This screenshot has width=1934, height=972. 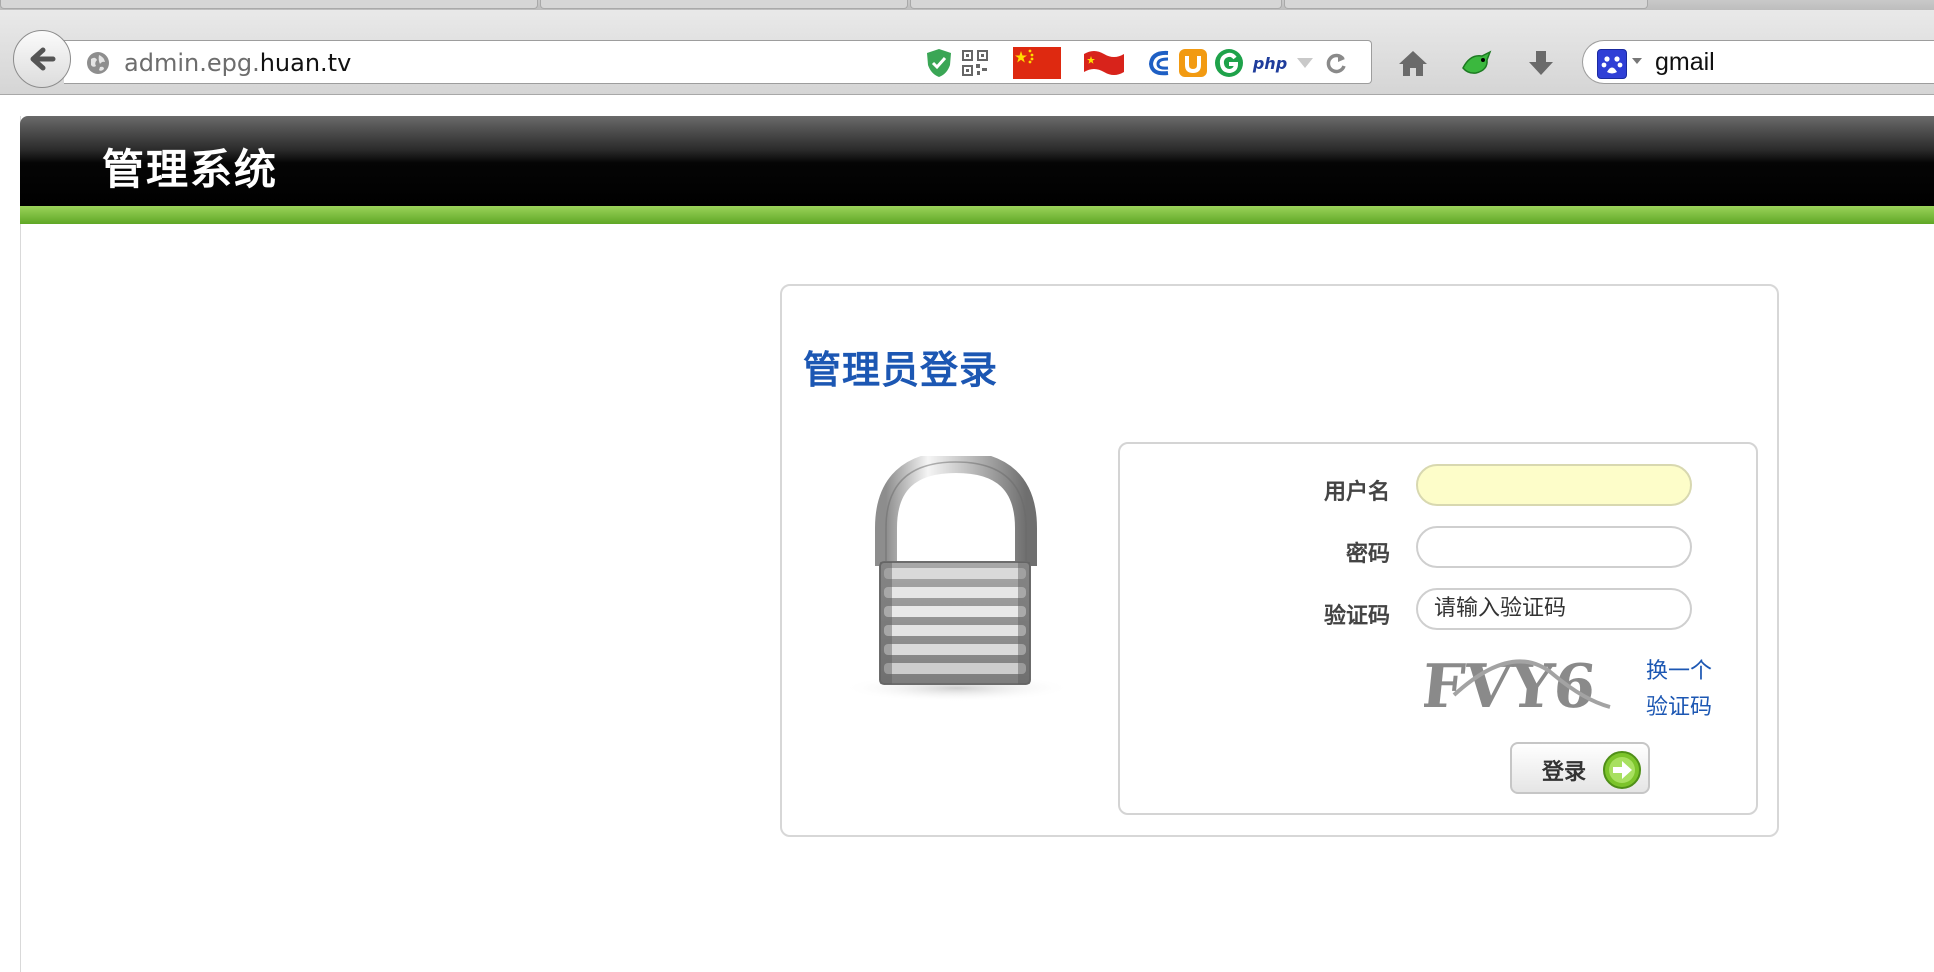 What do you see at coordinates (718, 62) in the screenshot?
I see `address-bar: admin.epg.huan.tv php` at bounding box center [718, 62].